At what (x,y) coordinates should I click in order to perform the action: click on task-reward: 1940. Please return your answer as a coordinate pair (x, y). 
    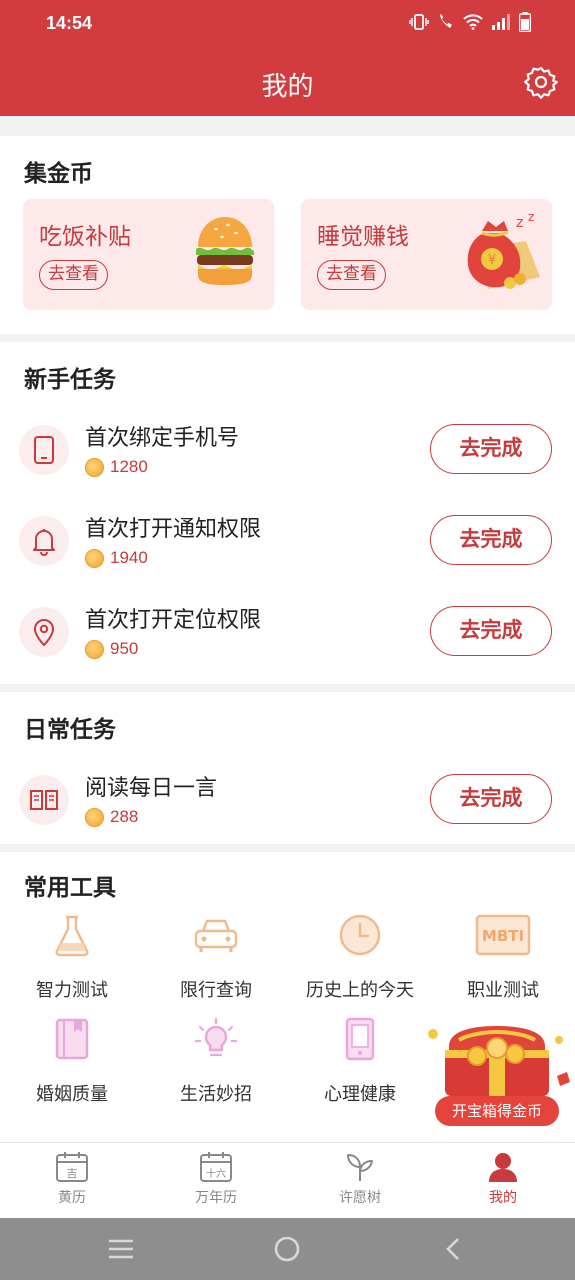
    Looking at the image, I should click on (116, 558).